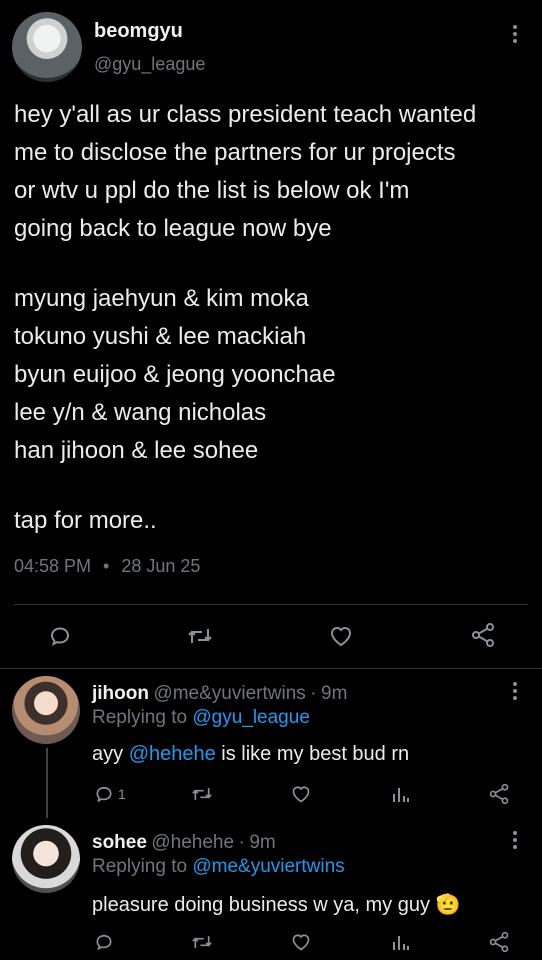  I want to click on reply-text: pleasure doing business w ya, my guy 🫡, so click(276, 904).